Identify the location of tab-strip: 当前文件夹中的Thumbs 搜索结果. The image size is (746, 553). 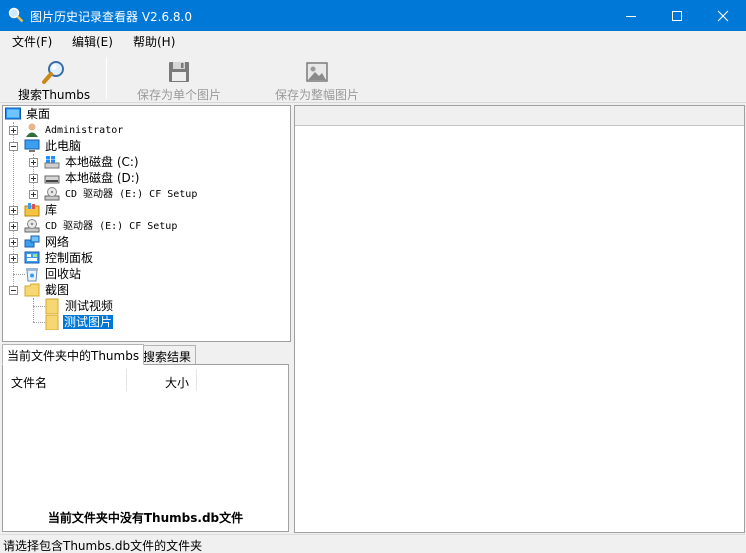
(146, 354).